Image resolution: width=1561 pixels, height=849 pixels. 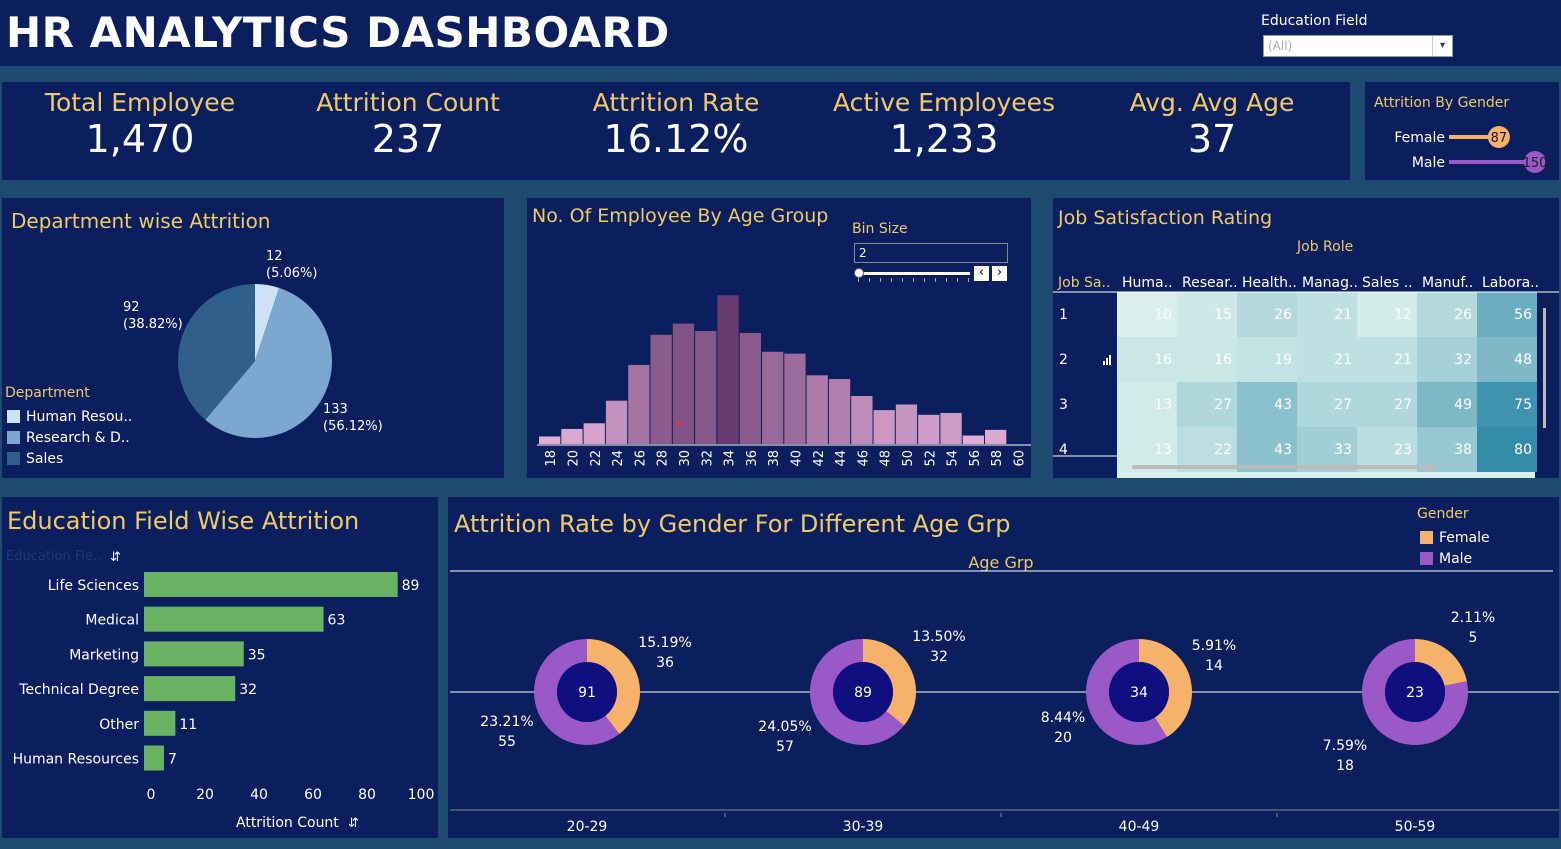 What do you see at coordinates (172, 760) in the screenshot?
I see `education-bar-value: 7` at bounding box center [172, 760].